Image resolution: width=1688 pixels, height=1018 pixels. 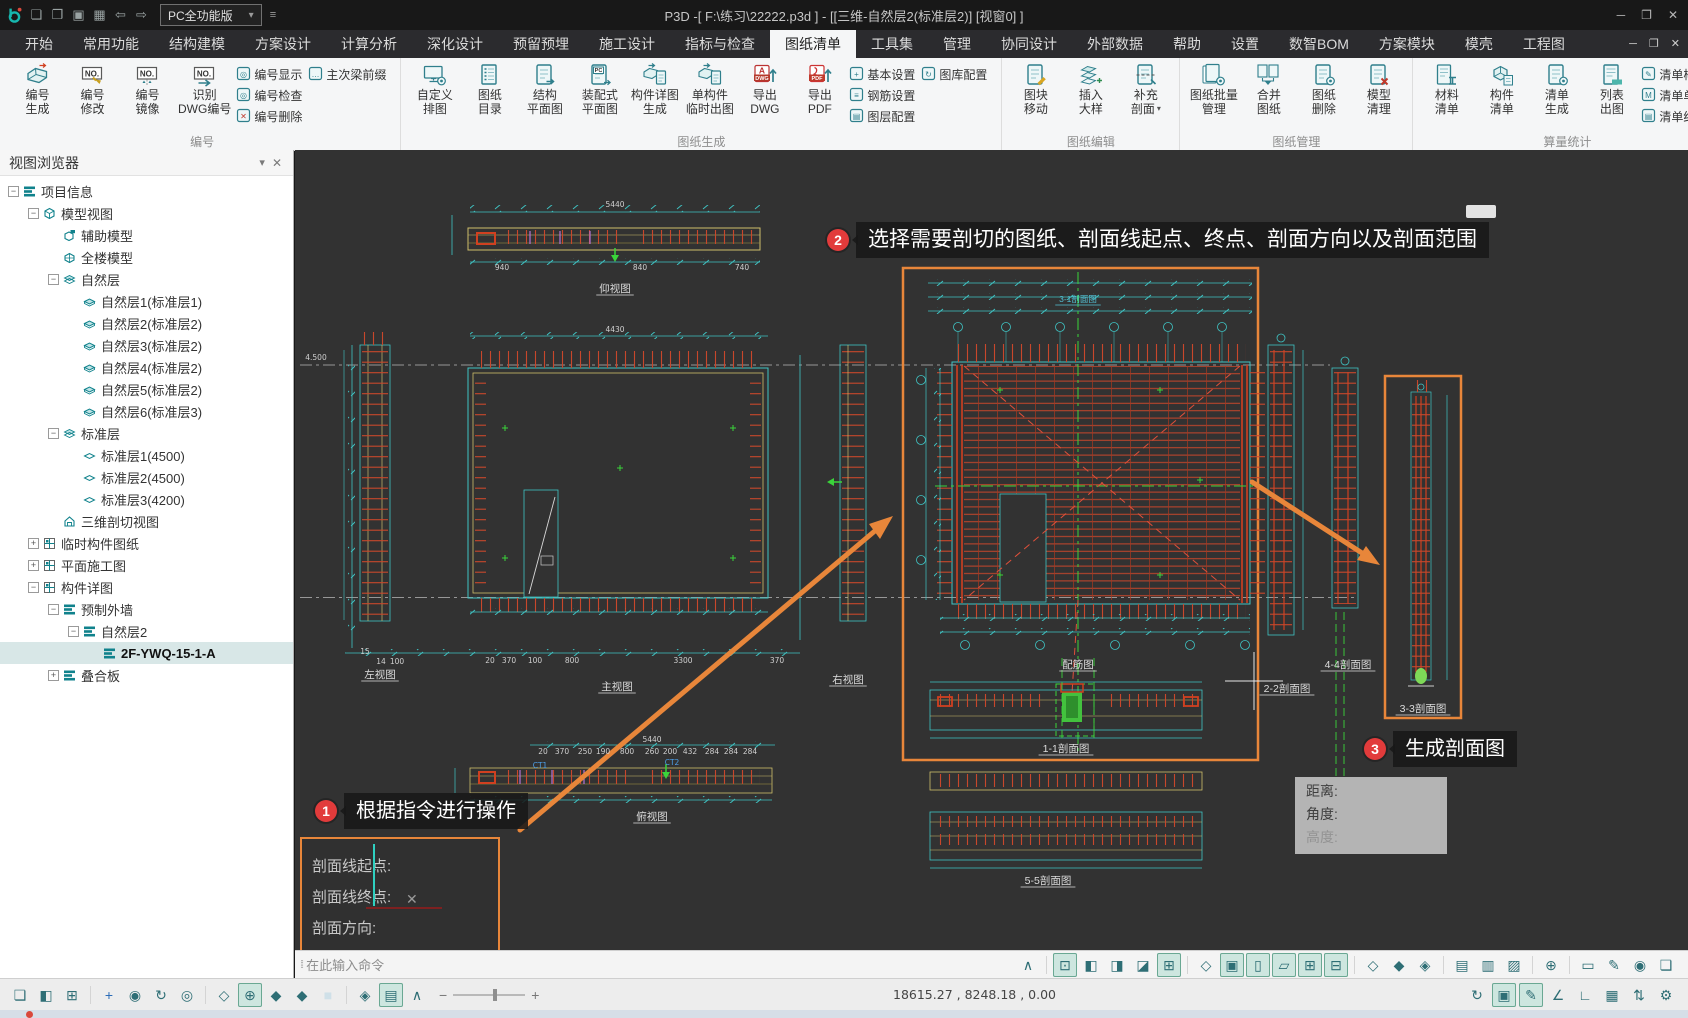 What do you see at coordinates (1664, 74) in the screenshot?
I see `ribbon-small-清单样式: ✎ 清单样式` at bounding box center [1664, 74].